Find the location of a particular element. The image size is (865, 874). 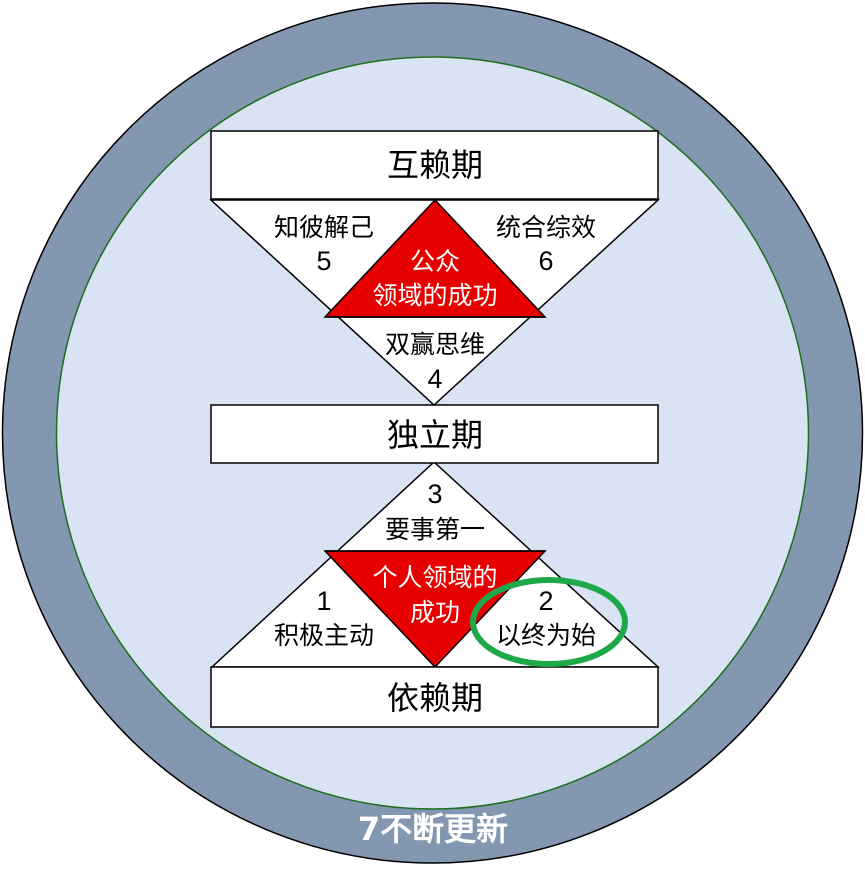

habit-1-number: 1 is located at coordinates (323, 601).